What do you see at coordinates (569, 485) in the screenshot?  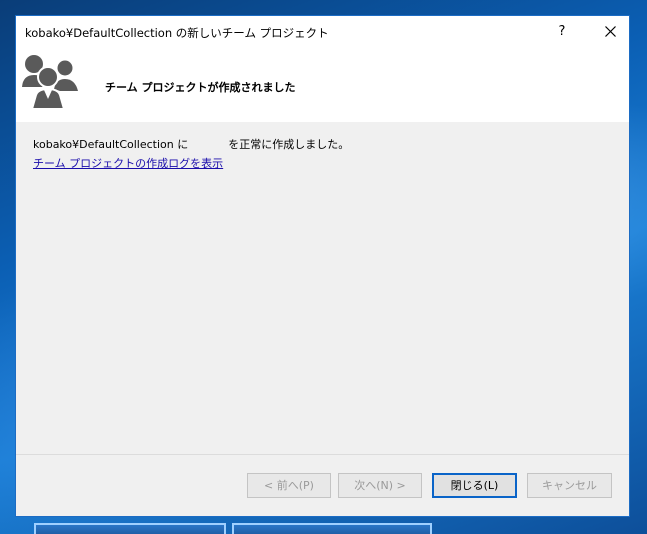 I see `cancel-button: キャンセル` at bounding box center [569, 485].